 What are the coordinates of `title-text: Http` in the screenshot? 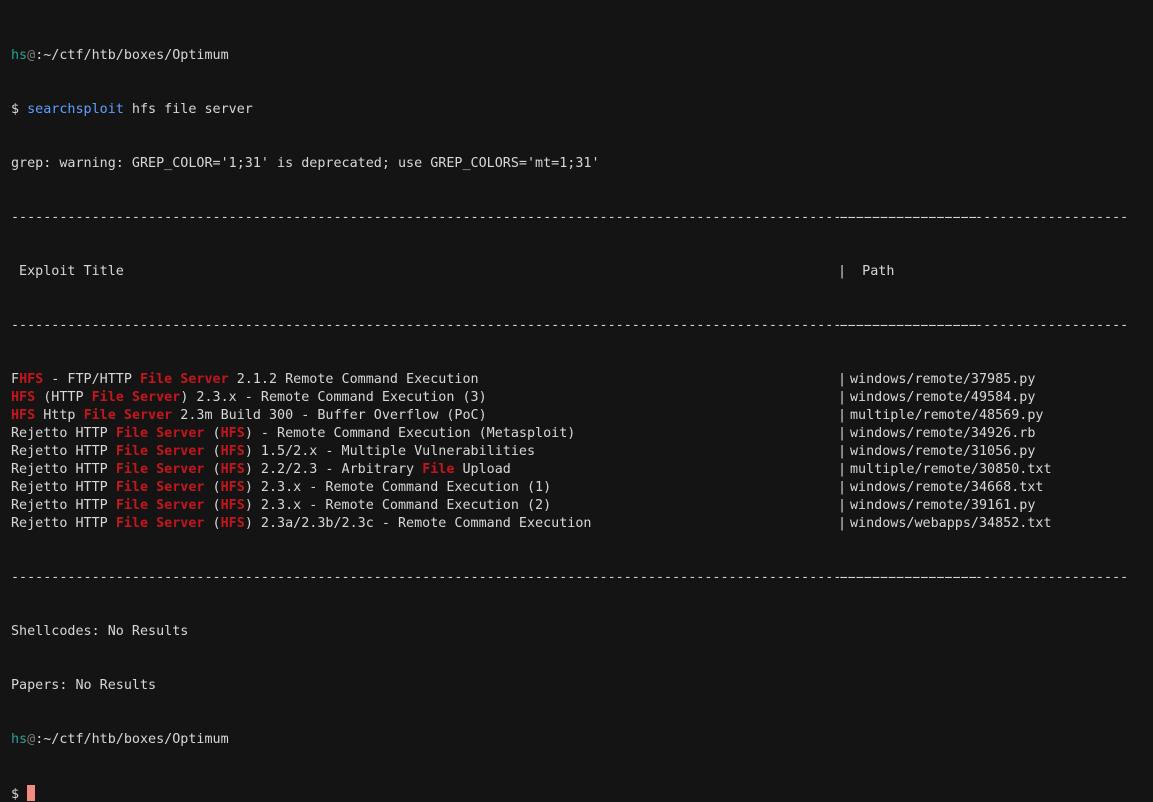 It's located at (59, 415).